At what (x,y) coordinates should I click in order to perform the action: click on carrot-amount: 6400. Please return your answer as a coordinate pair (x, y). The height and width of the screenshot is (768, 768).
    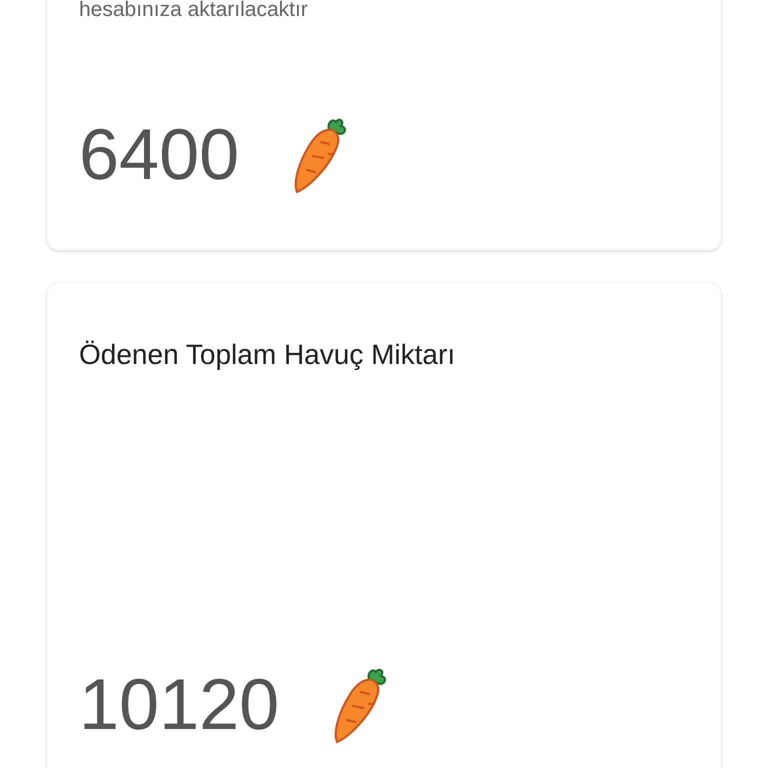
    Looking at the image, I should click on (159, 155).